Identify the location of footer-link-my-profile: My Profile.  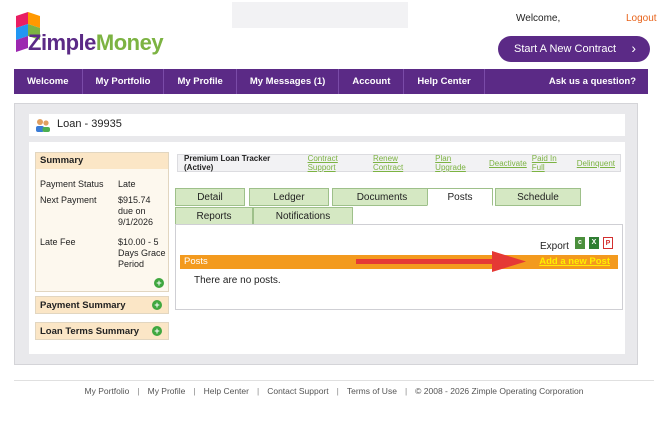
(167, 391).